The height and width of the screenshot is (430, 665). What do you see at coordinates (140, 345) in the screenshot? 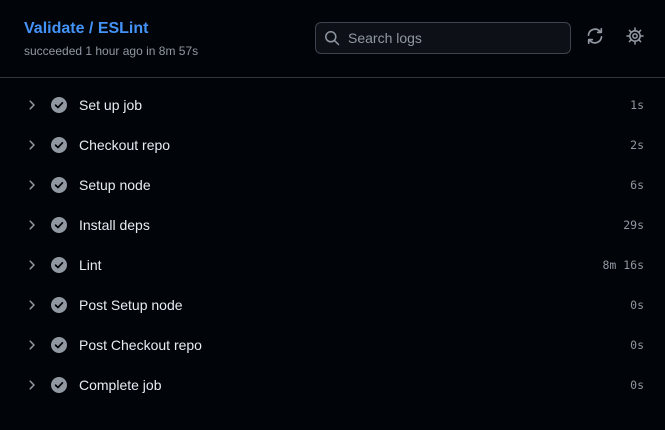
I see `step-label: Post Checkout repo` at bounding box center [140, 345].